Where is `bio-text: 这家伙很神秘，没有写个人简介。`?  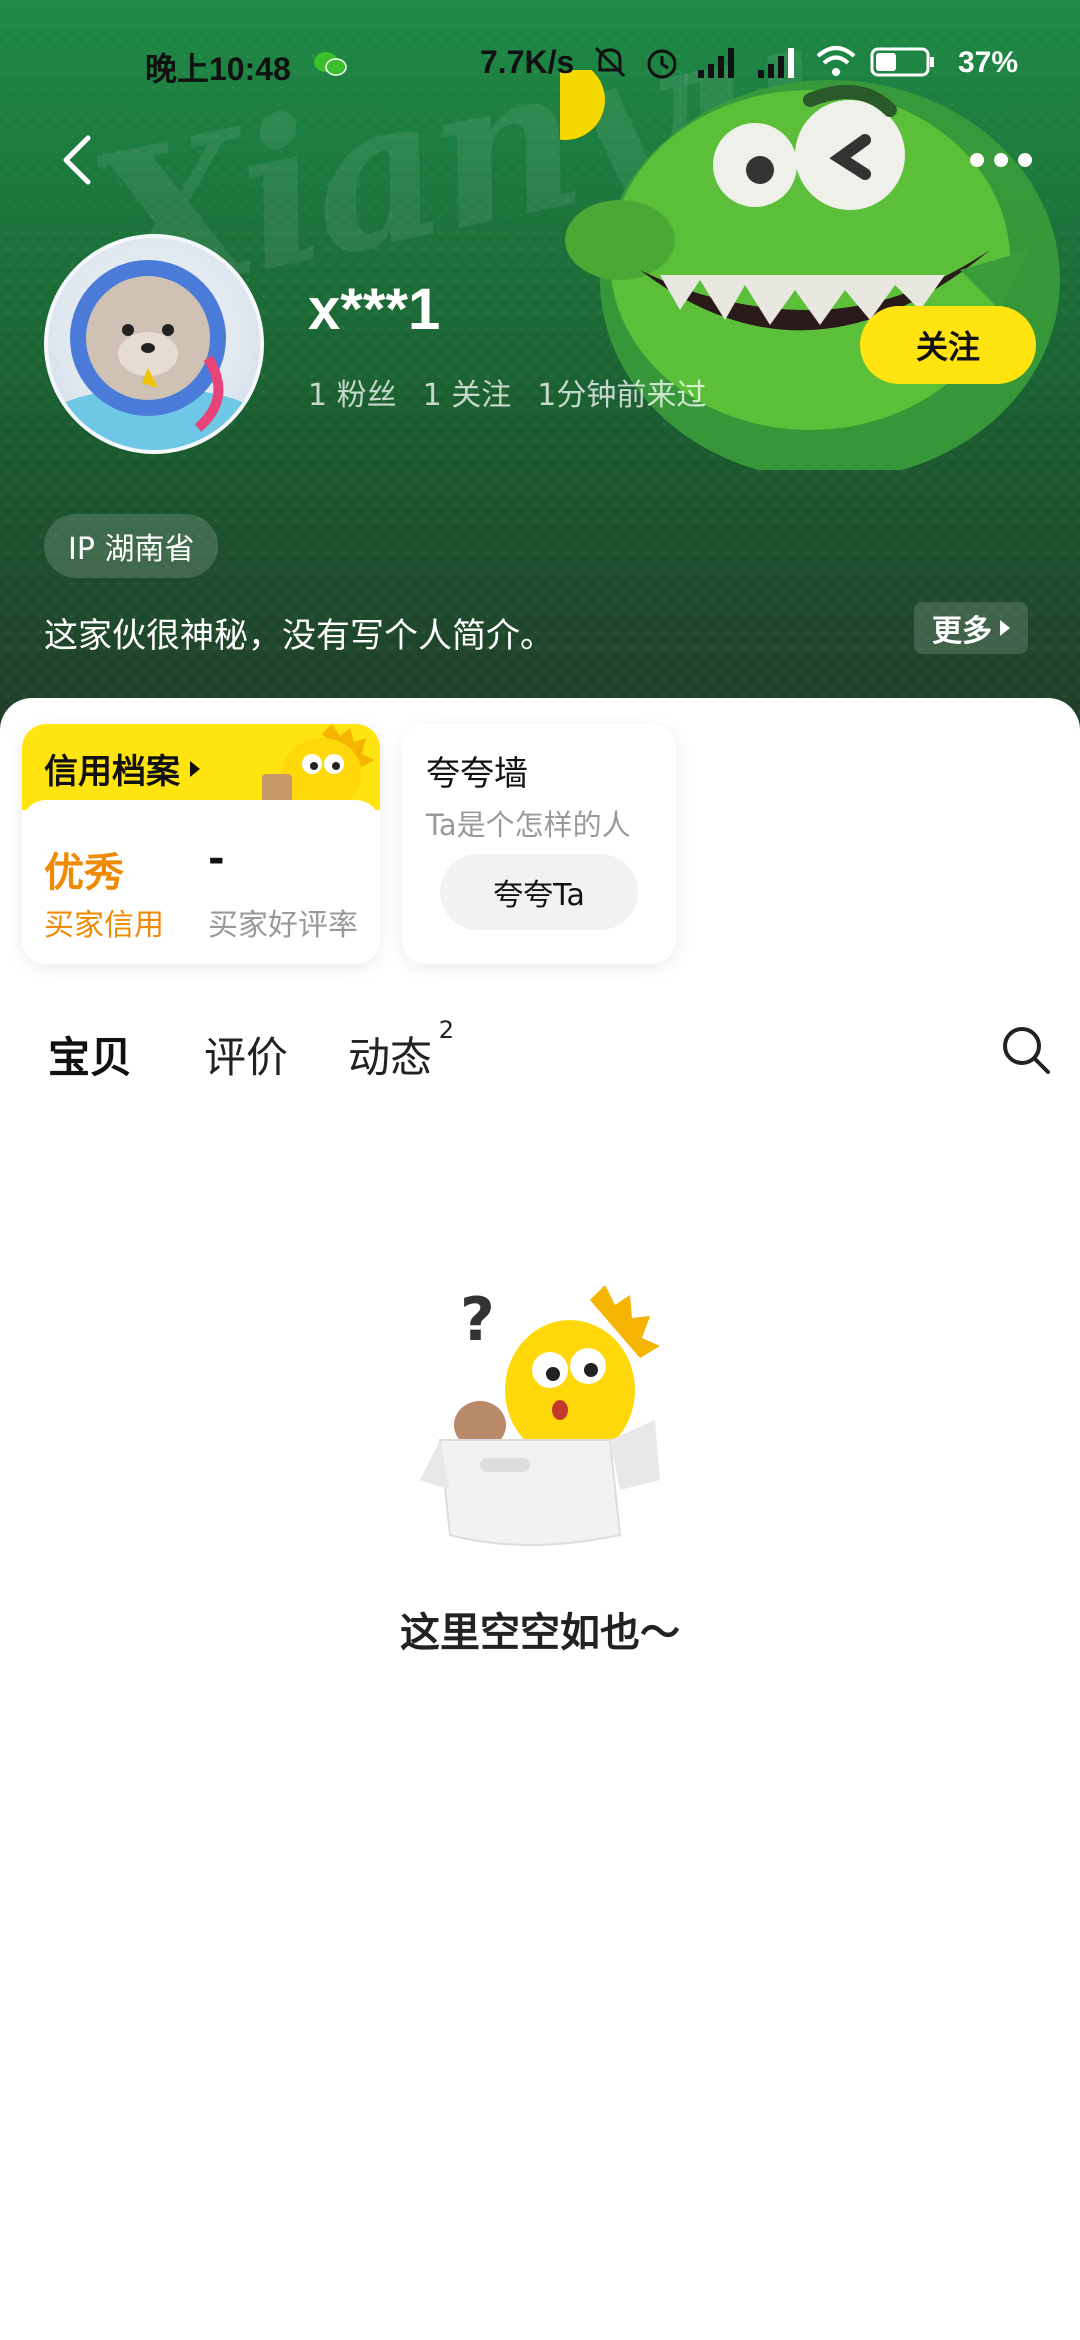 bio-text: 这家伙很神秘，没有写个人简介。 is located at coordinates (299, 636).